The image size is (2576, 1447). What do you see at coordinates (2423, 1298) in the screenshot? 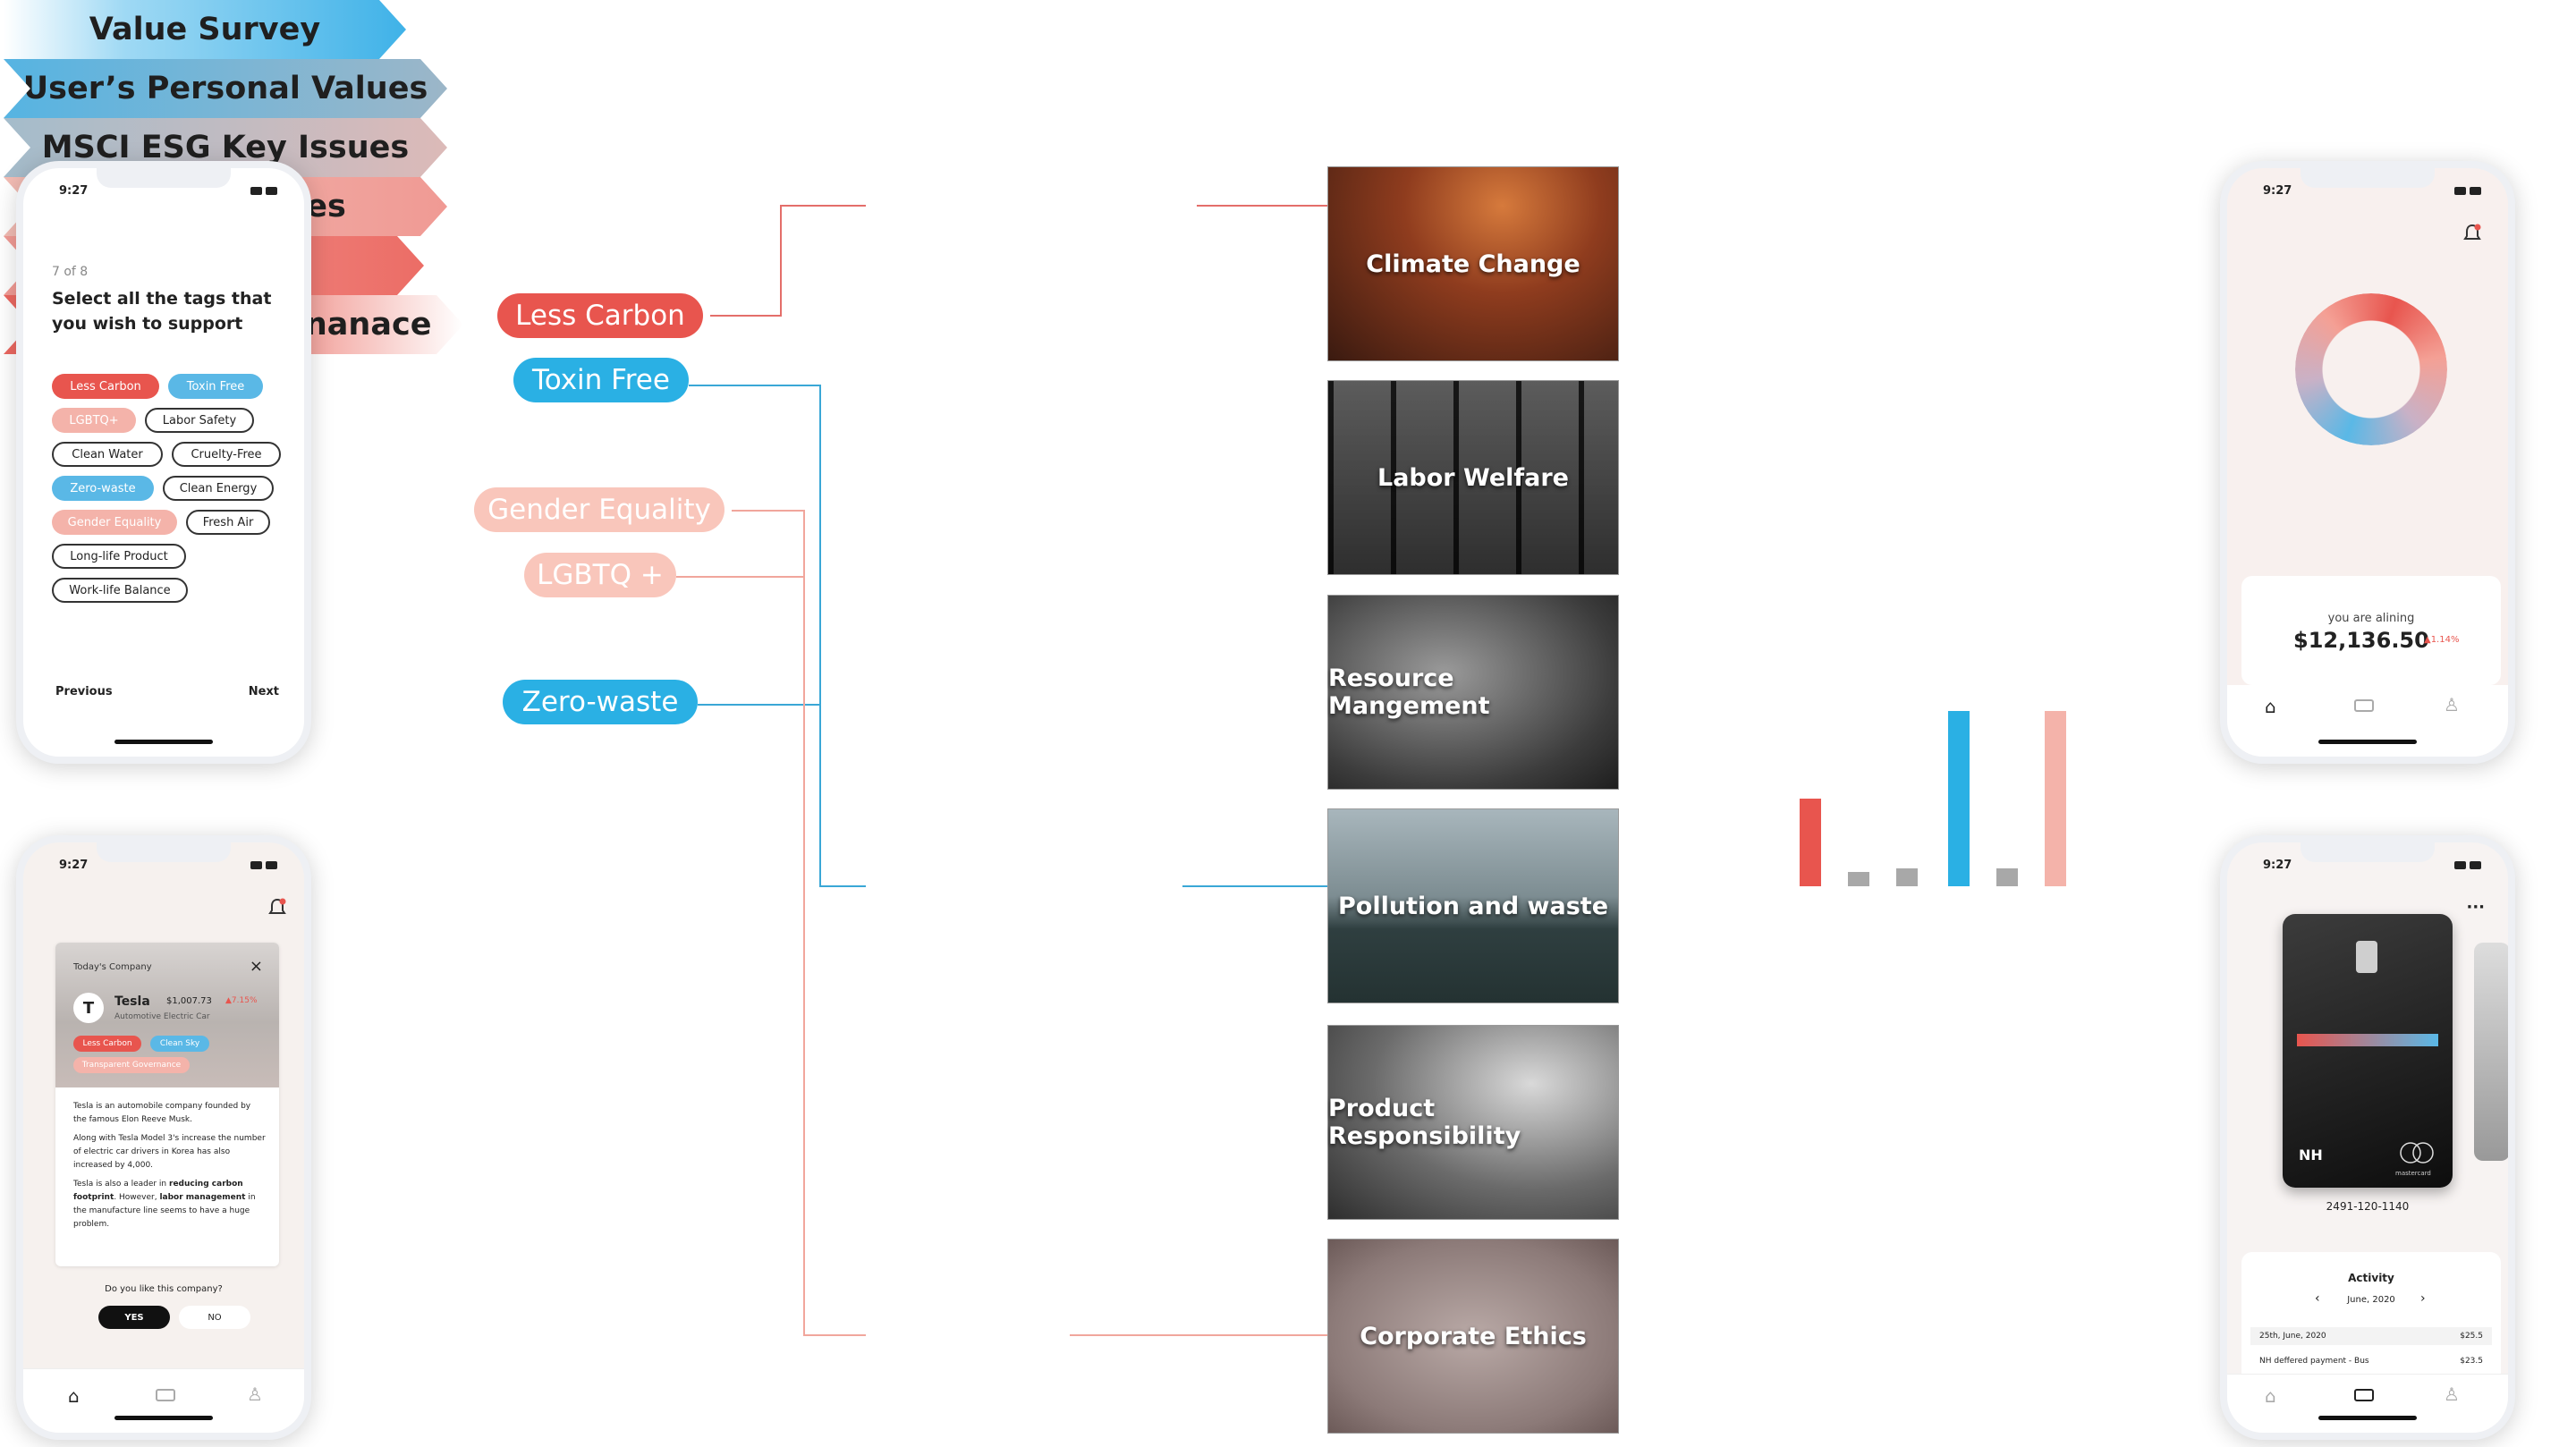
I see `month-next: ›` at bounding box center [2423, 1298].